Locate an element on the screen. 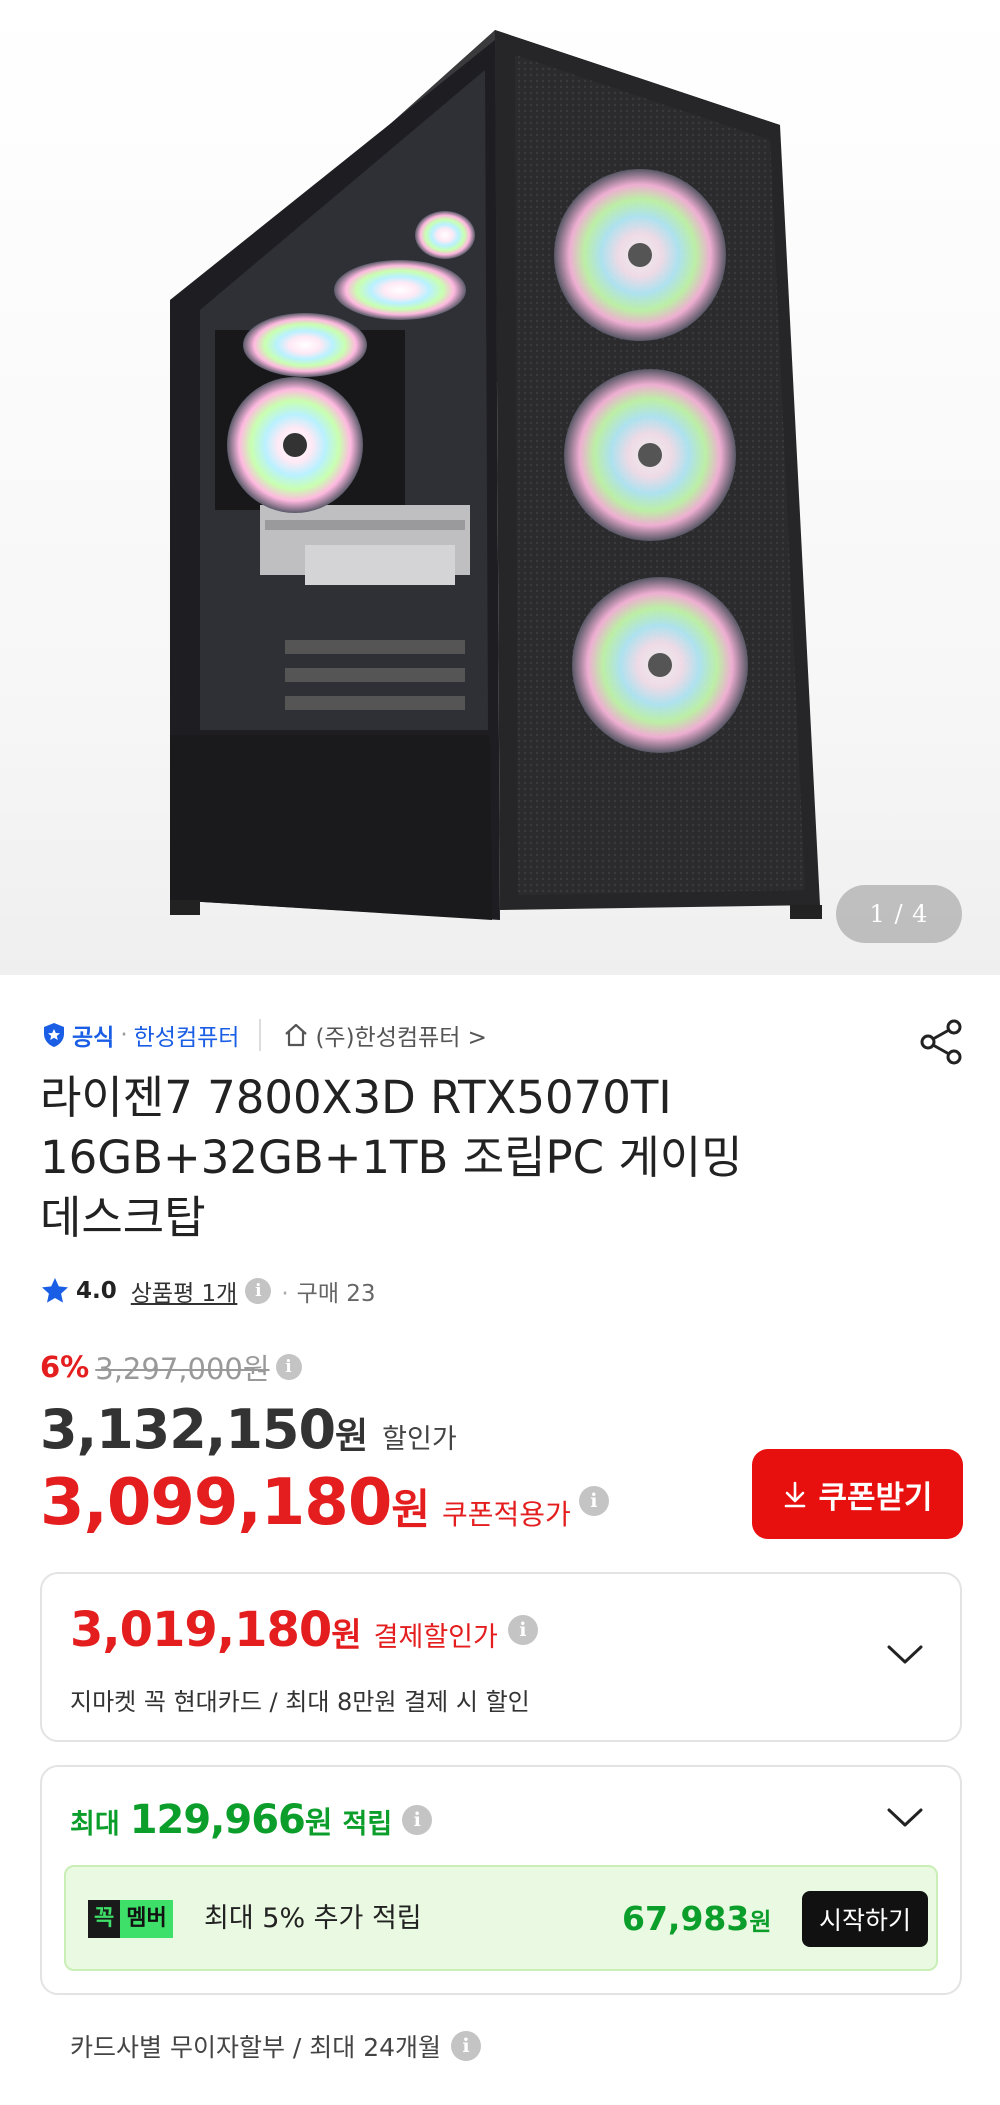 The width and height of the screenshot is (1000, 2105). points-row: 최대 129,966 원 적립 i is located at coordinates (251, 1820).